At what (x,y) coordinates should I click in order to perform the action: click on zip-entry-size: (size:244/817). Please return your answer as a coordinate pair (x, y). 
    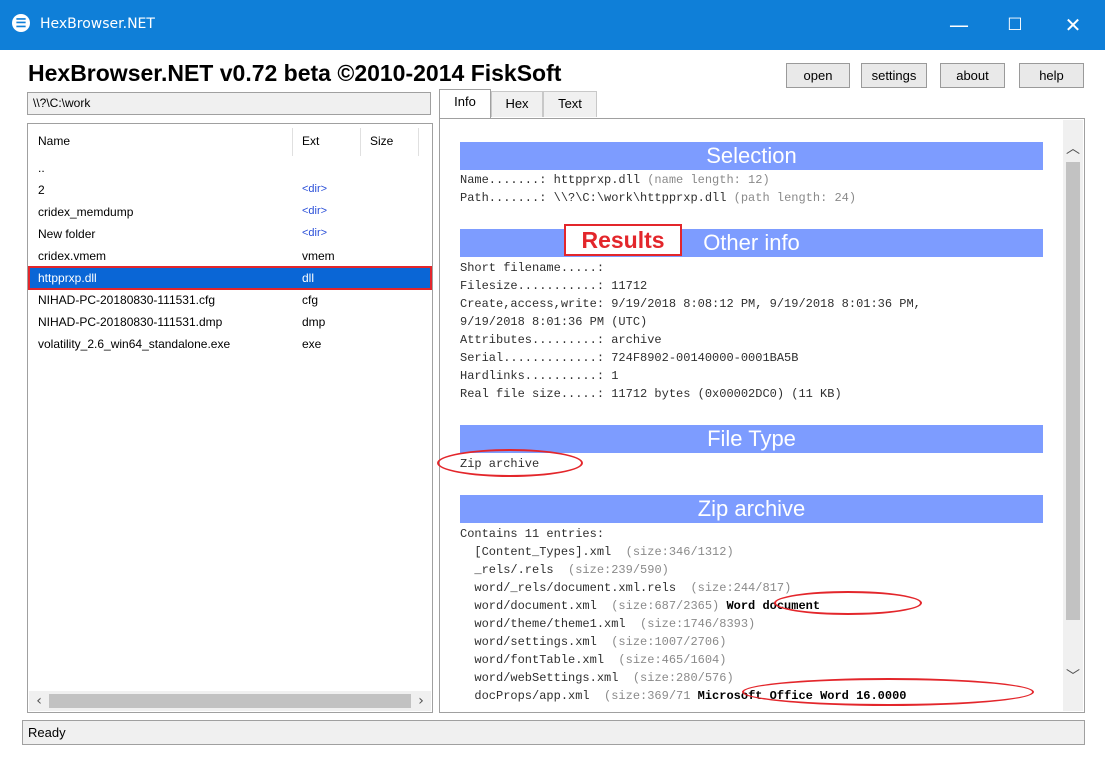
    Looking at the image, I should click on (734, 588).